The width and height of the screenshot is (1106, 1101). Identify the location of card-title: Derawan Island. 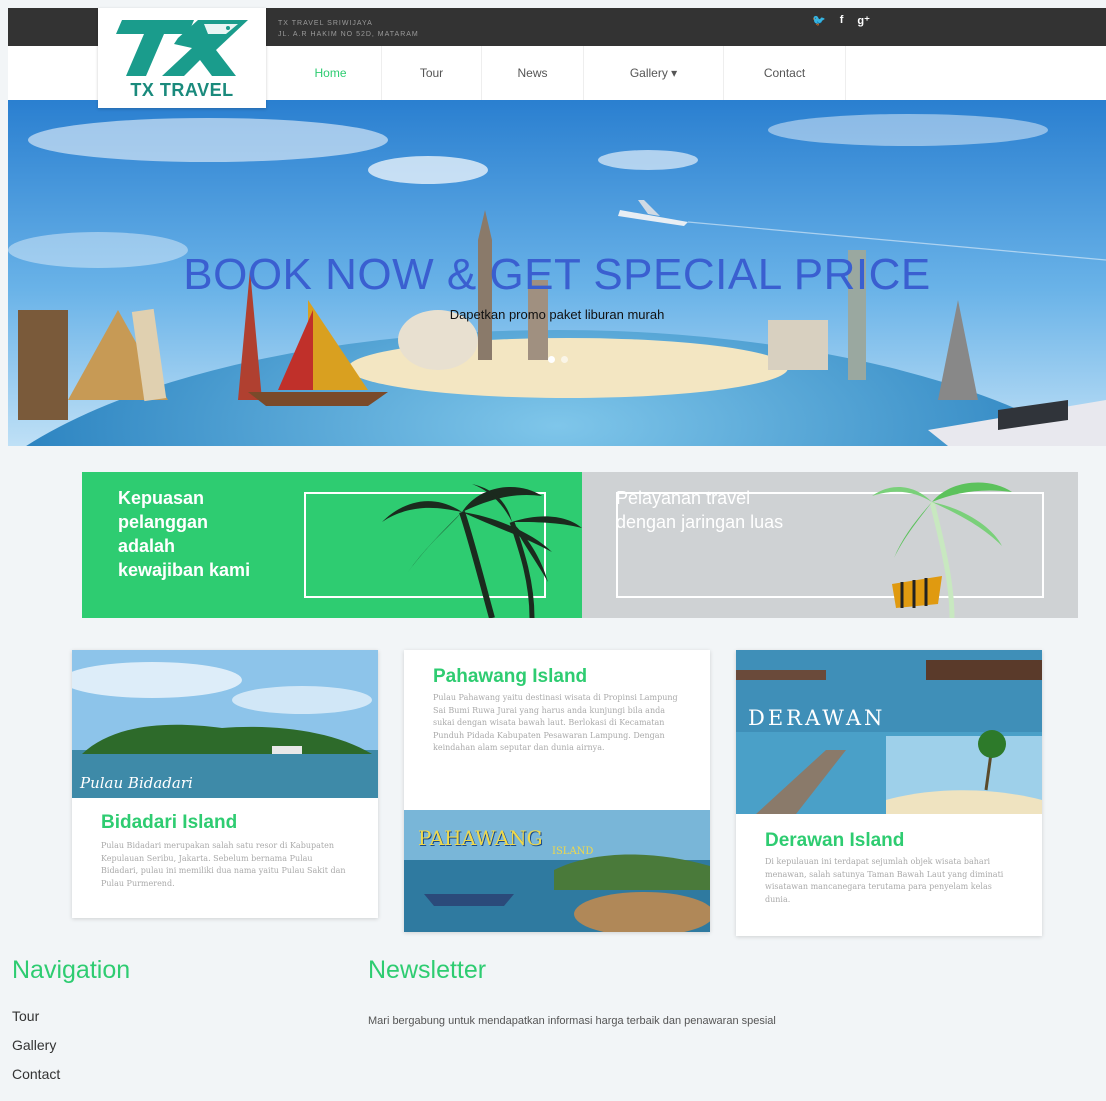
(834, 841).